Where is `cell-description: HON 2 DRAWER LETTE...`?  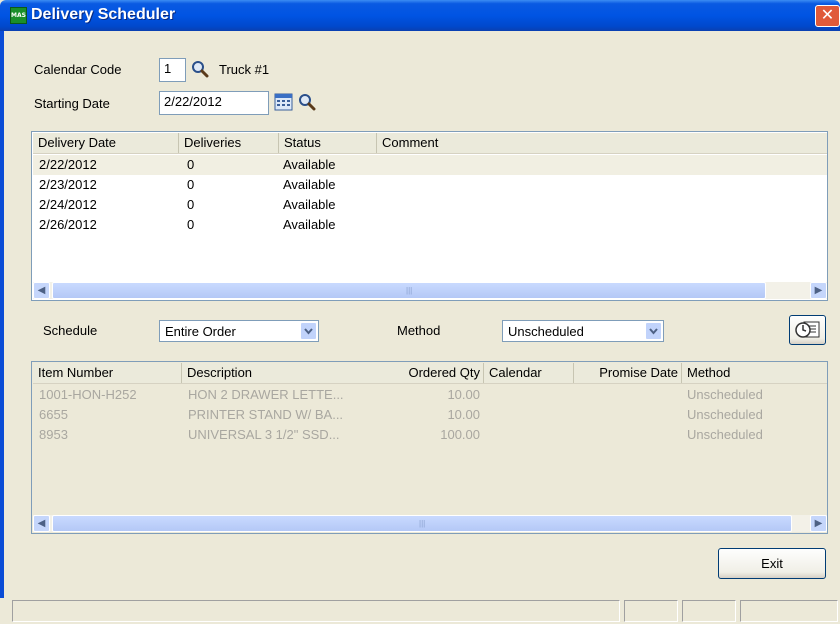 cell-description: HON 2 DRAWER LETTE... is located at coordinates (266, 394).